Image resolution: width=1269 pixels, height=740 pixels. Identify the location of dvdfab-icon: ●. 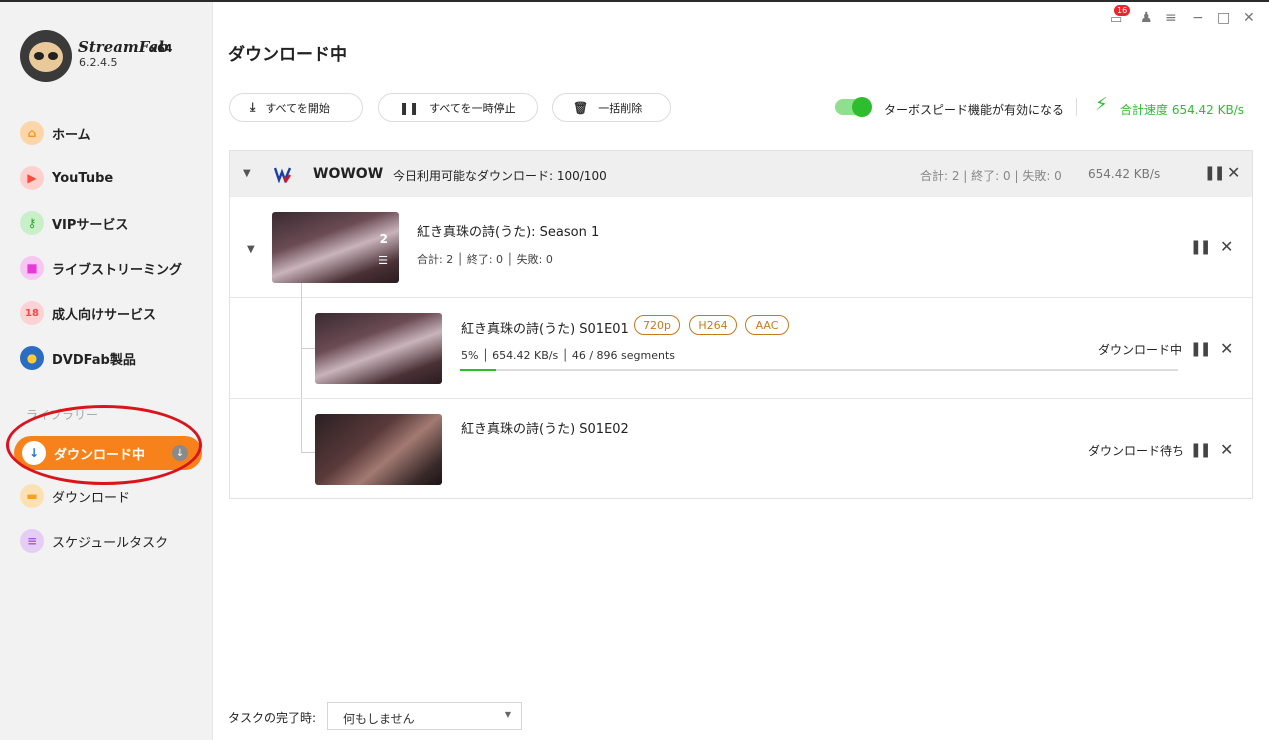
(32, 358).